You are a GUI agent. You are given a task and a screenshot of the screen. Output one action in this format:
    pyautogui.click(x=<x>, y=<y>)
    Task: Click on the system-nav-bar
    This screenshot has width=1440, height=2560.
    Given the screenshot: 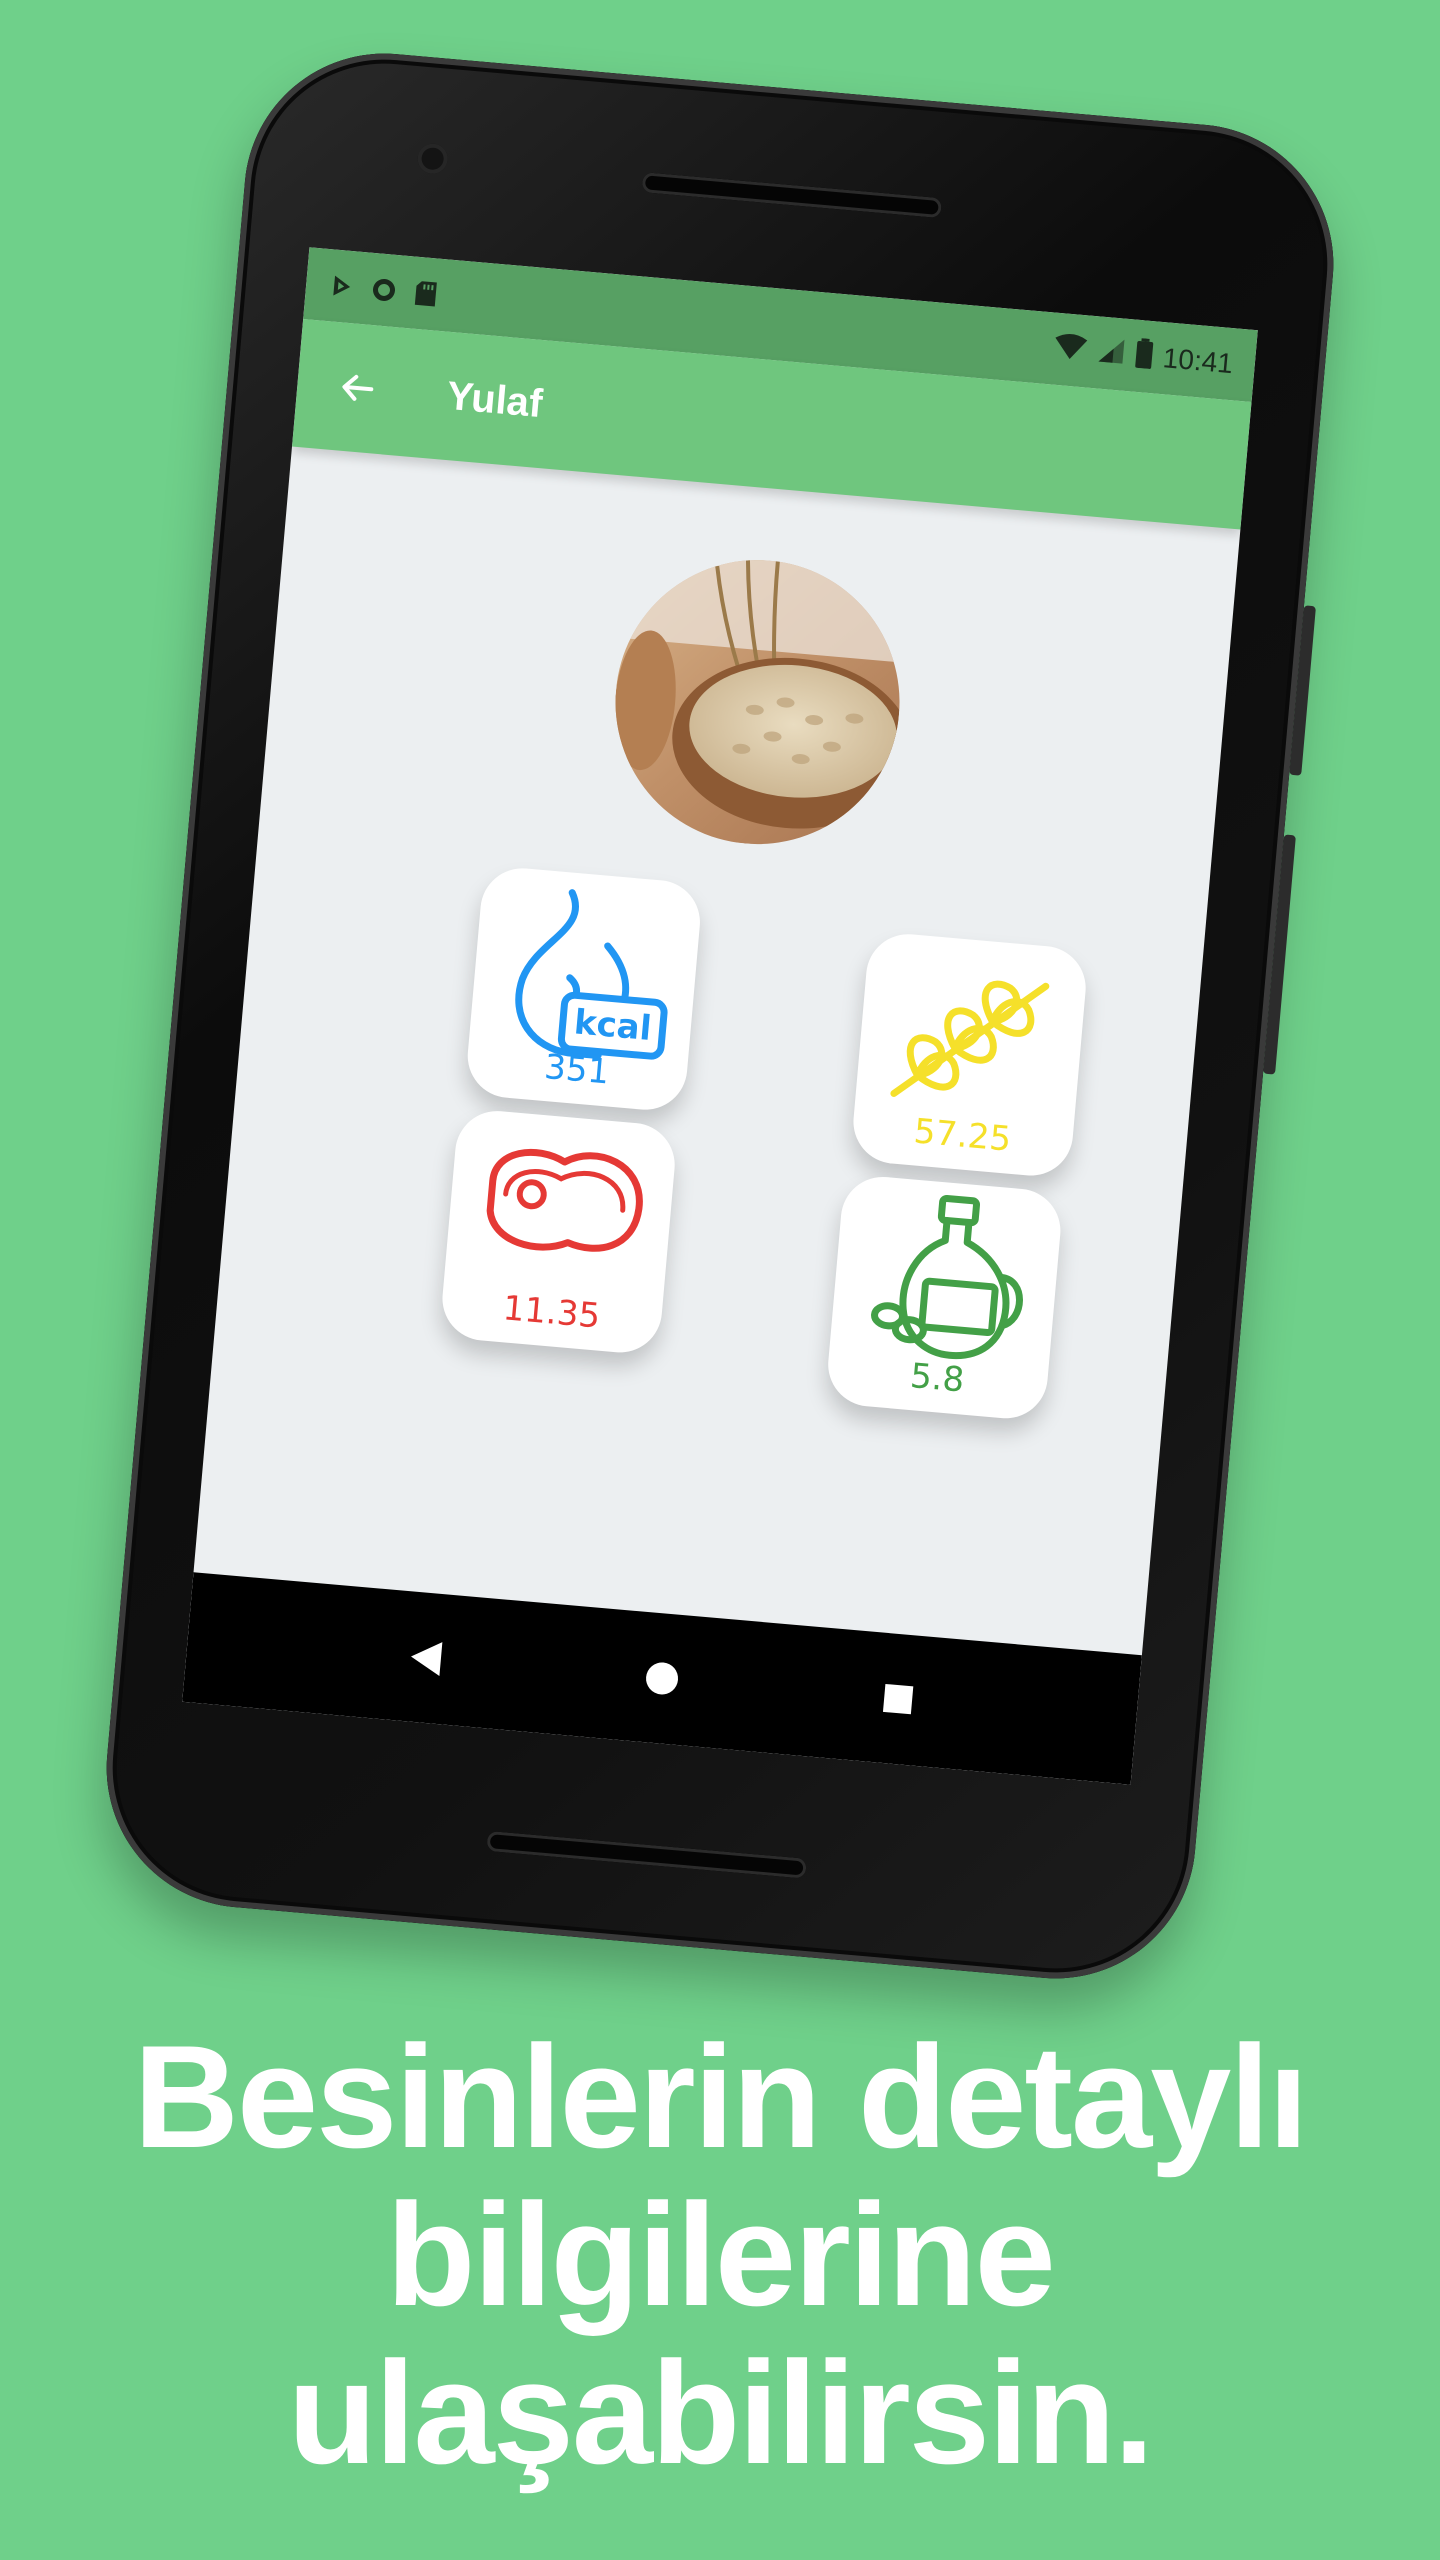 What is the action you would take?
    pyautogui.click(x=662, y=1678)
    